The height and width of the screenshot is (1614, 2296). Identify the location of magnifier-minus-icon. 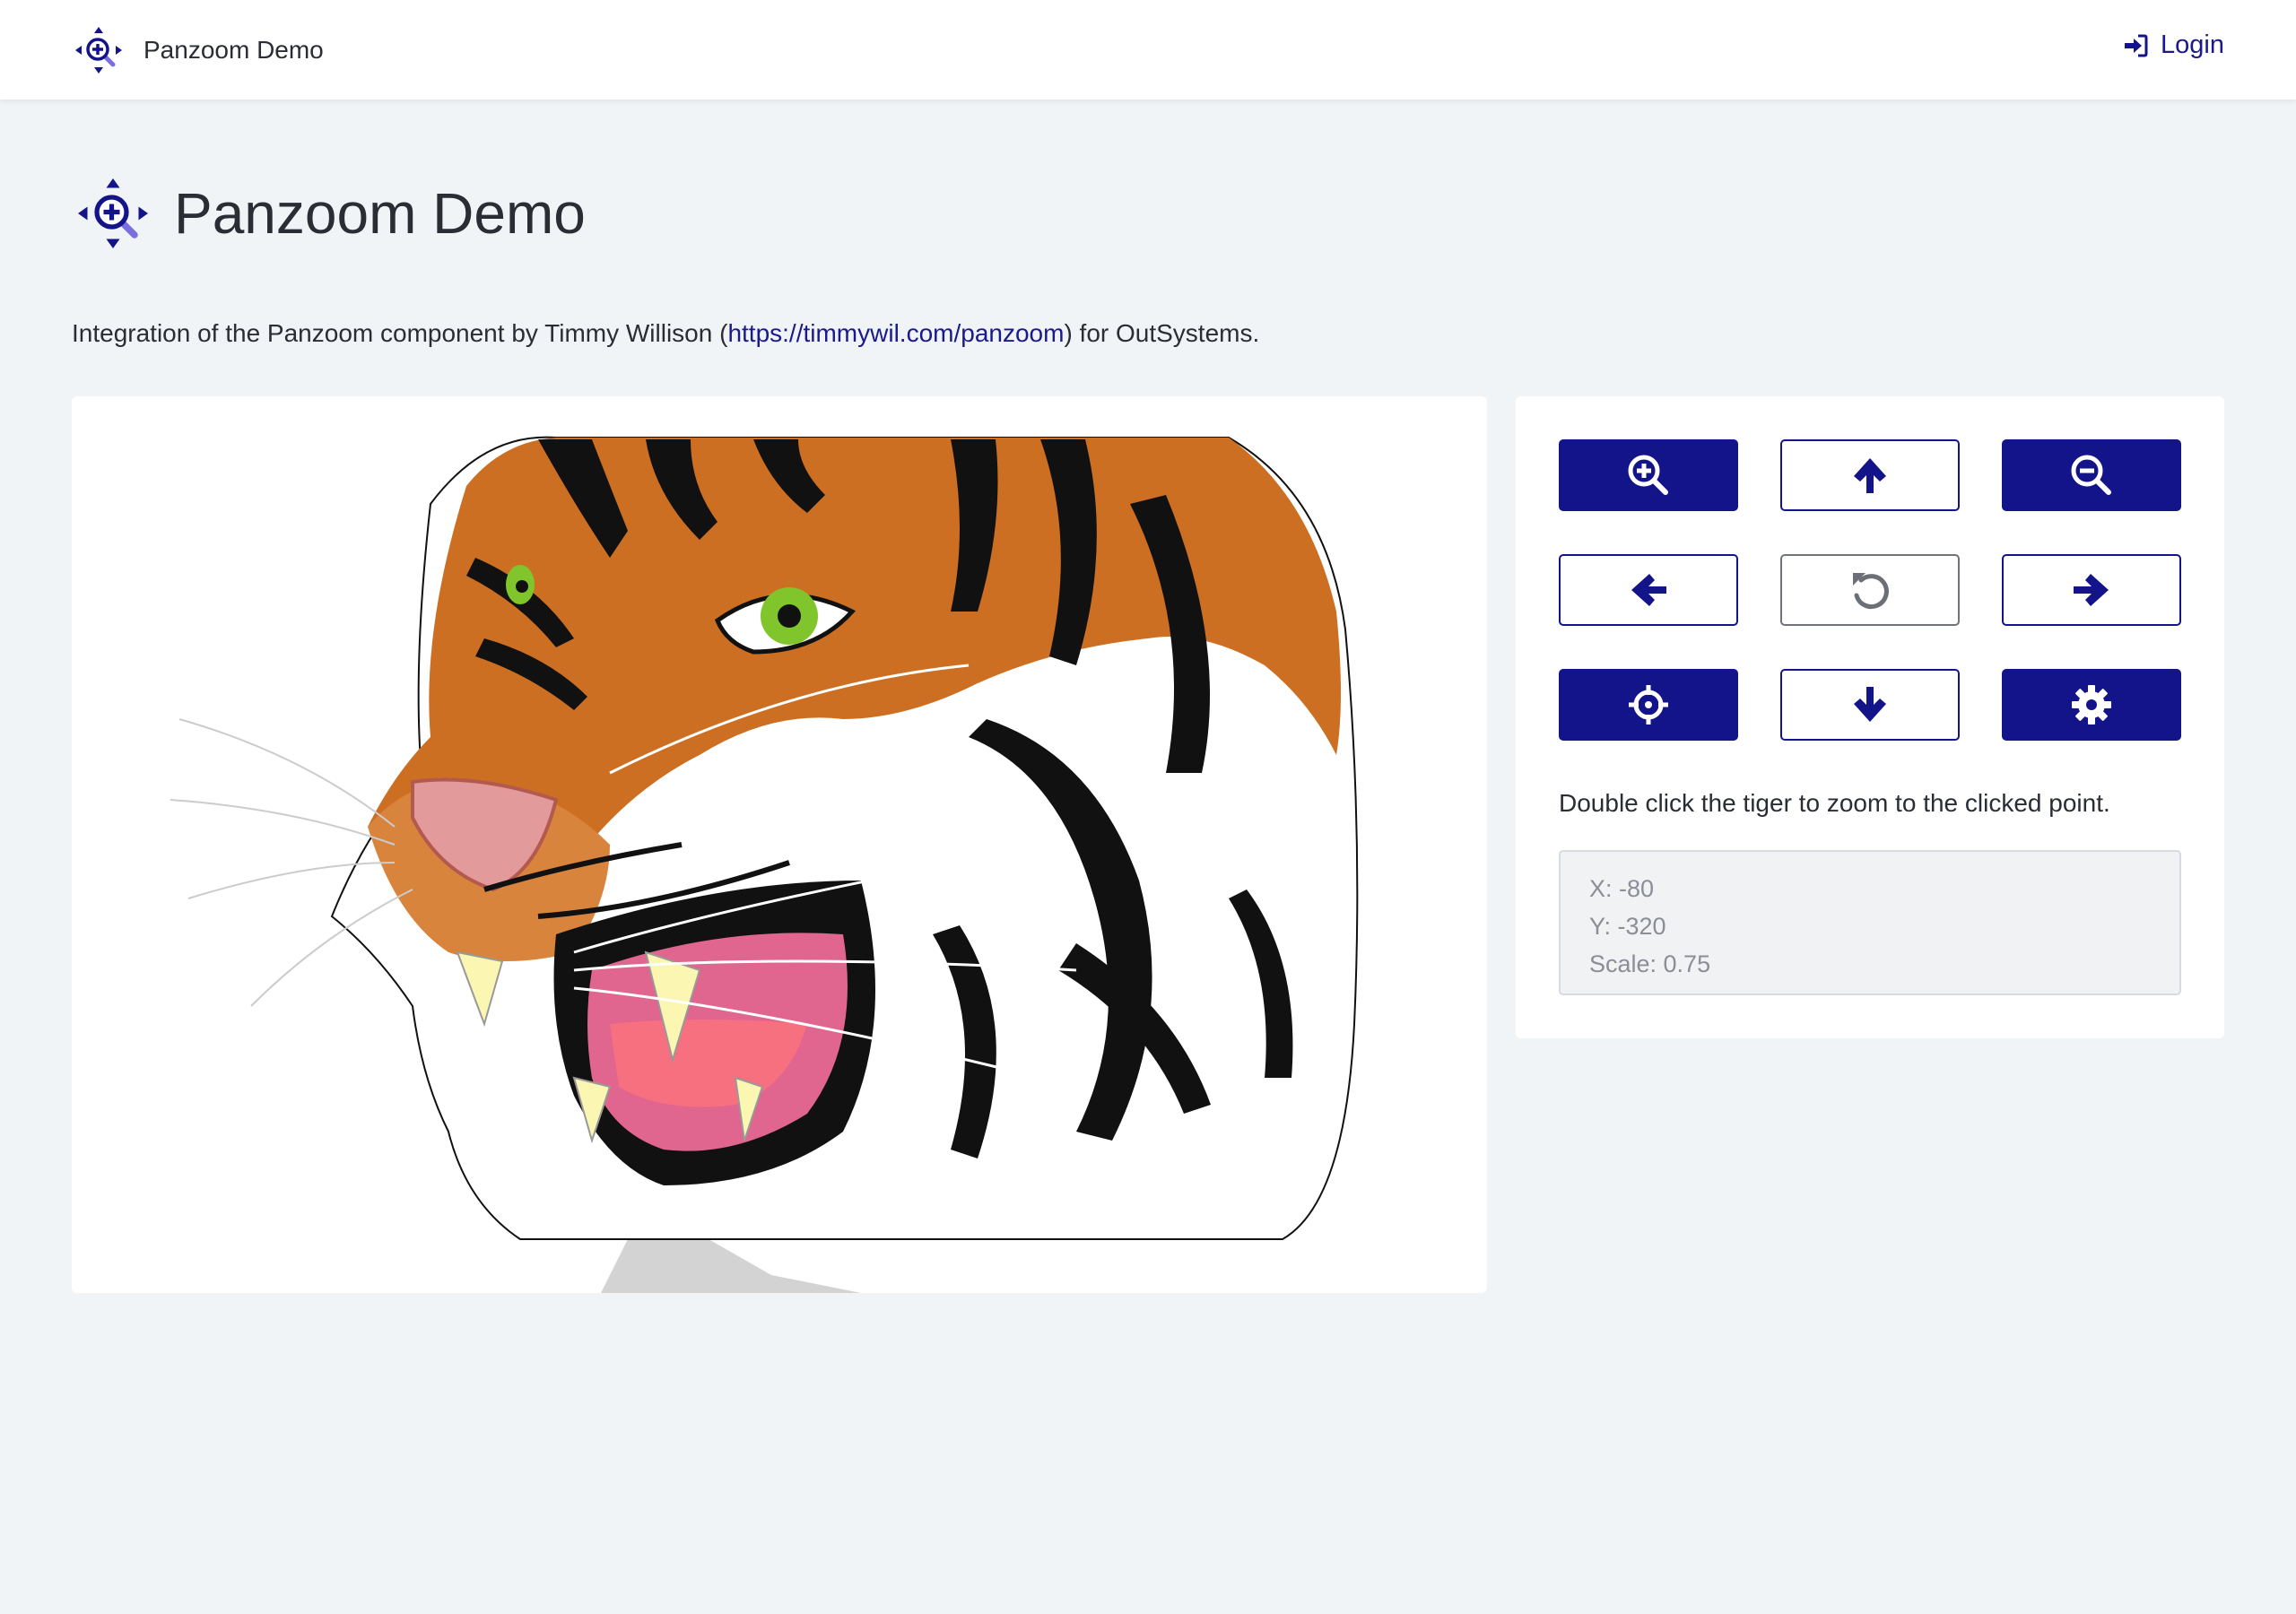
(2091, 475).